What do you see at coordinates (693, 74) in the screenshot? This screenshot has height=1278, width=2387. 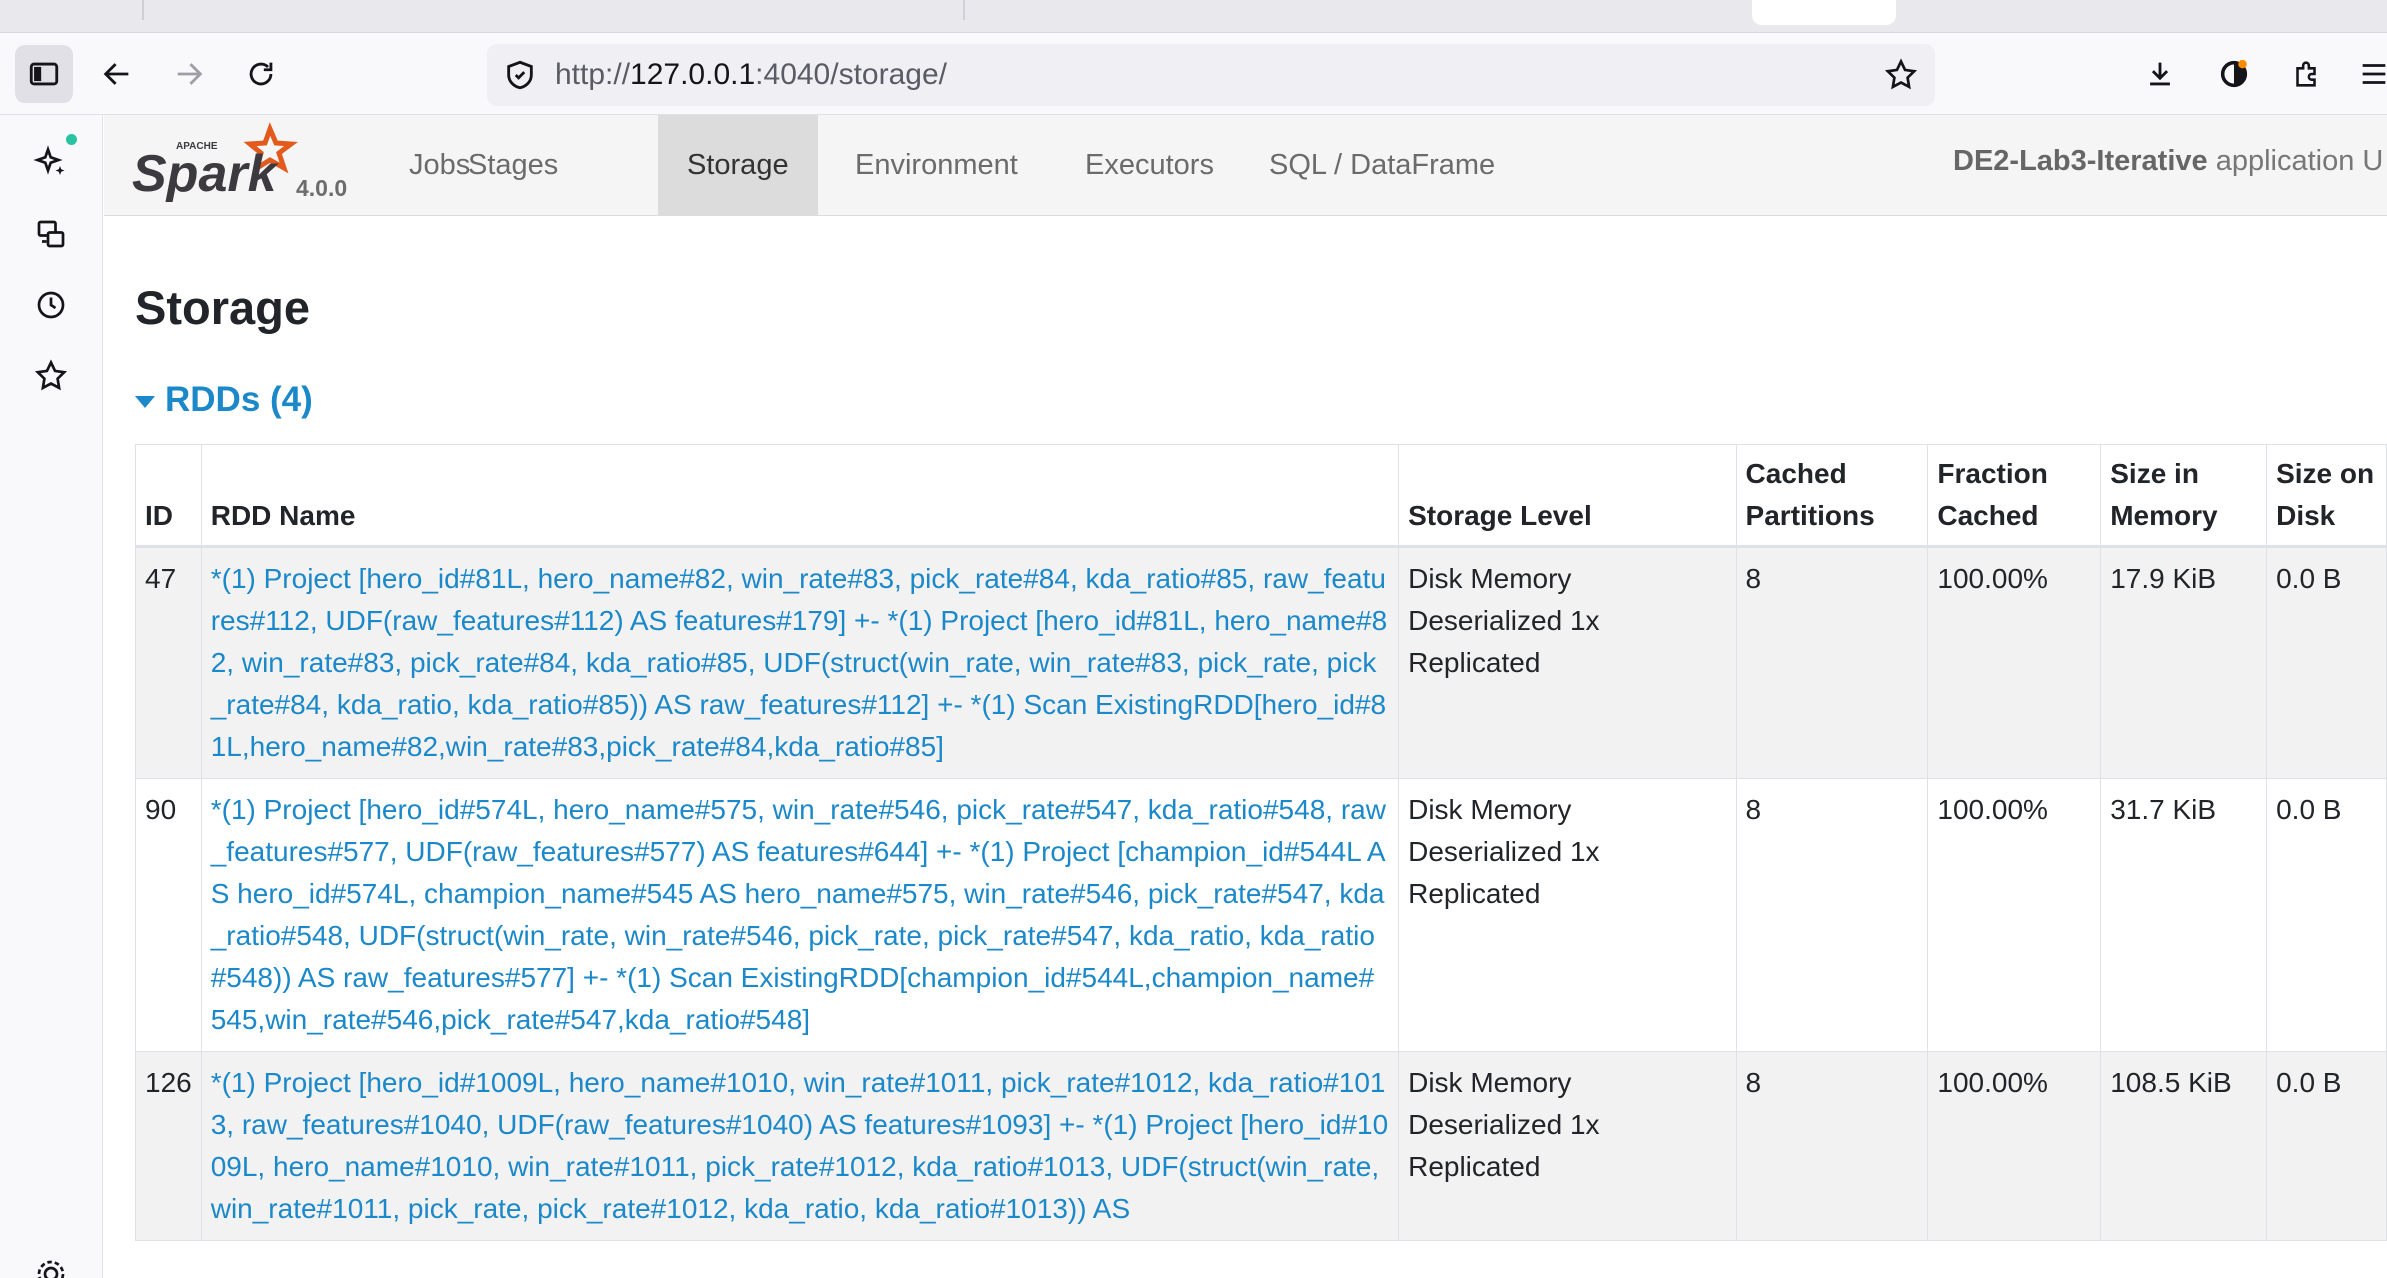 I see `url-host: 127.0.0.1` at bounding box center [693, 74].